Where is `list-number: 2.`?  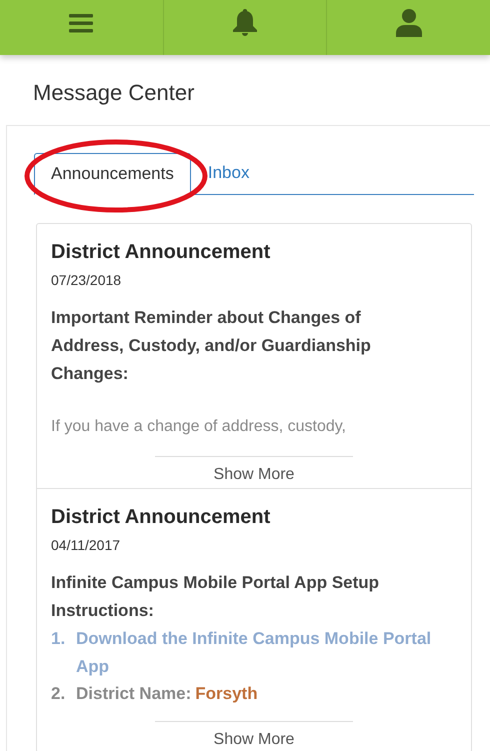 list-number: 2. is located at coordinates (58, 694).